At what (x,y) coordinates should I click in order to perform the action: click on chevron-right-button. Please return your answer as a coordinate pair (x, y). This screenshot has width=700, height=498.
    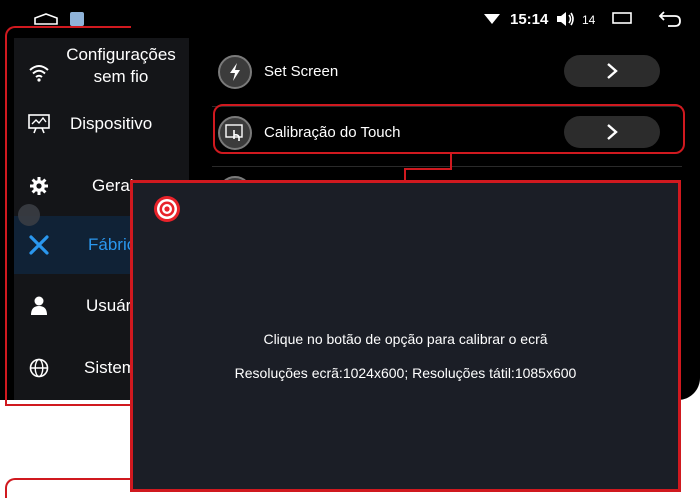
    Looking at the image, I should click on (612, 71).